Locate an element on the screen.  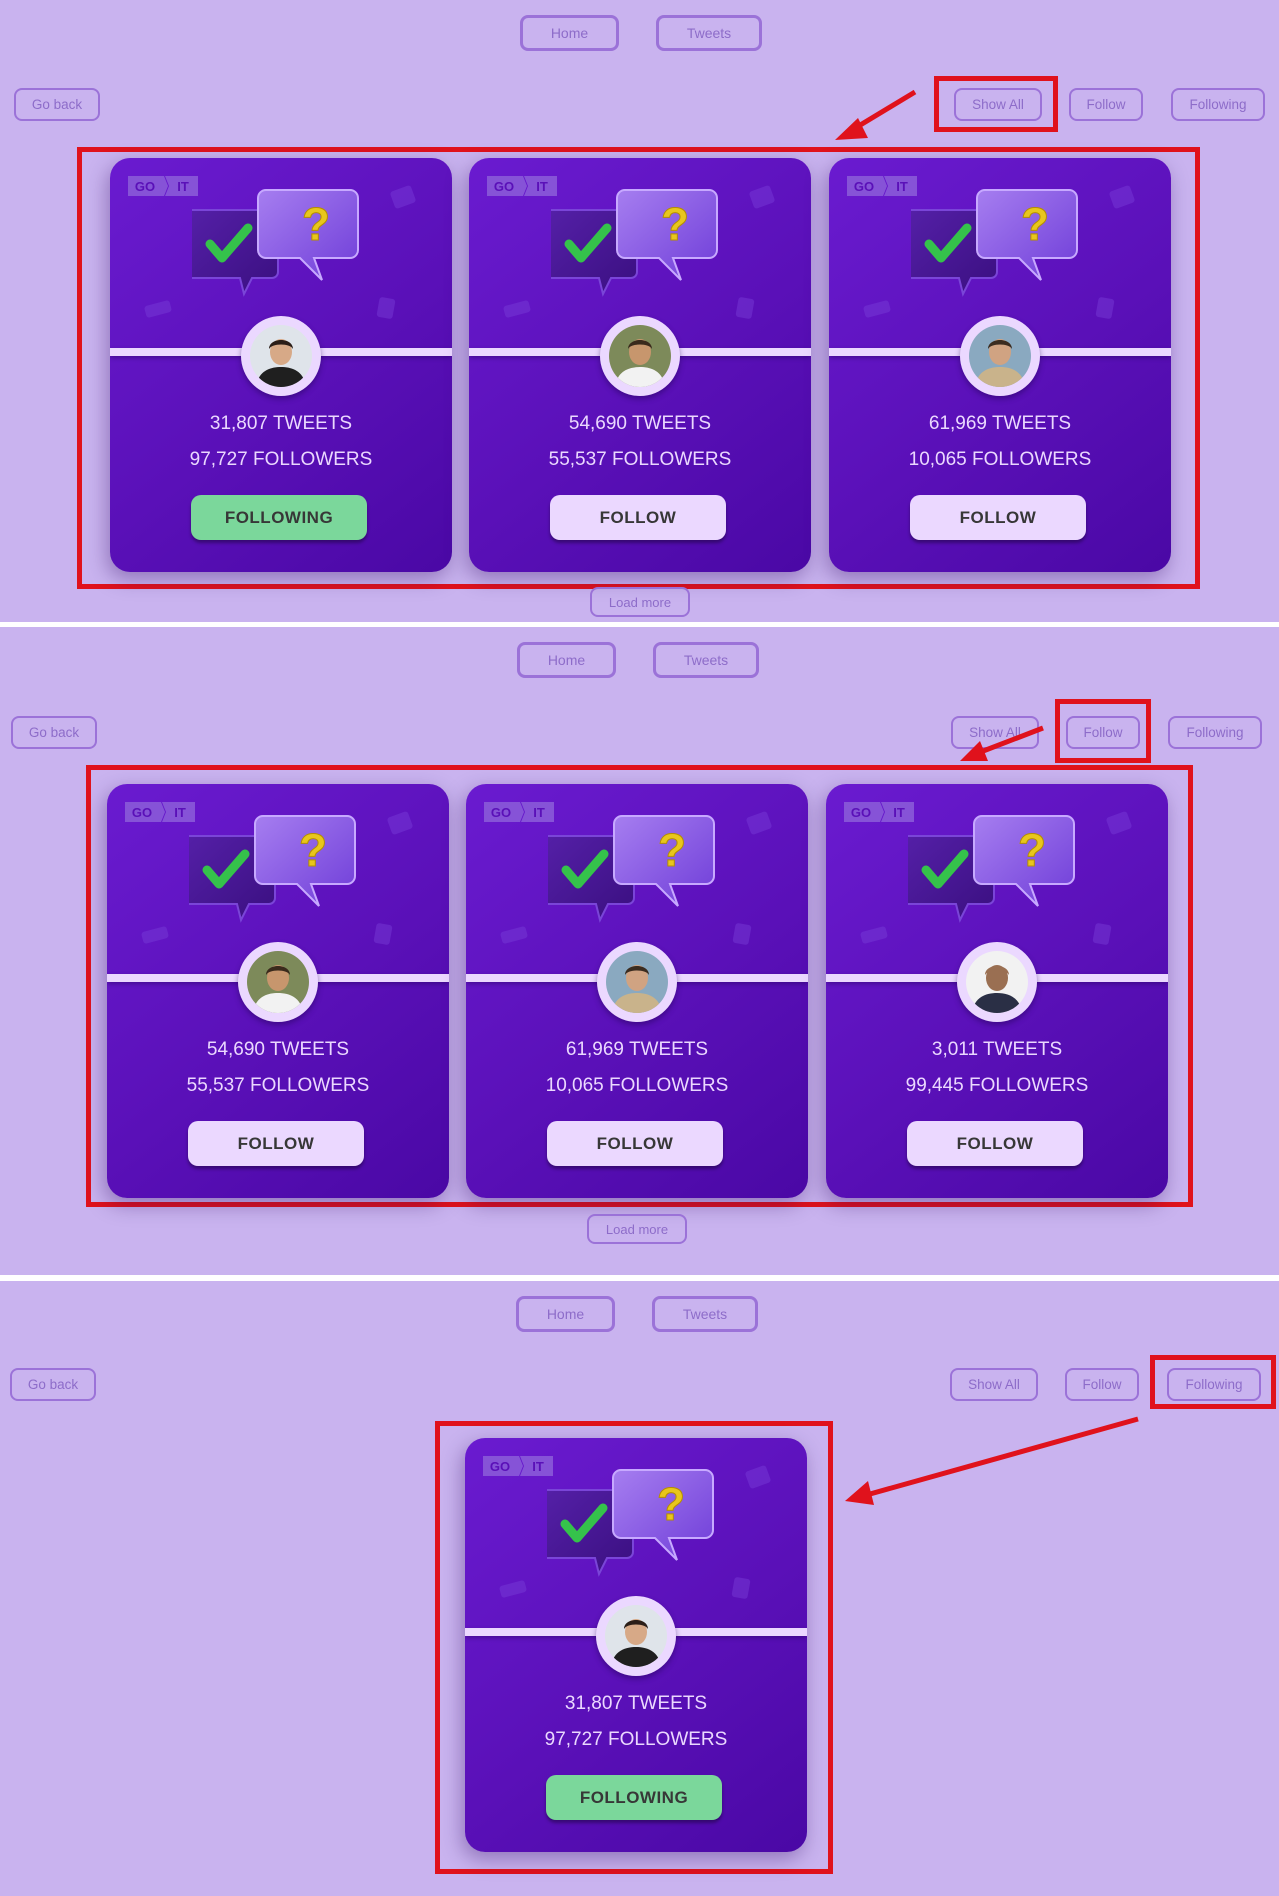
tweets-count: 3,011 TWEETS is located at coordinates (997, 1049).